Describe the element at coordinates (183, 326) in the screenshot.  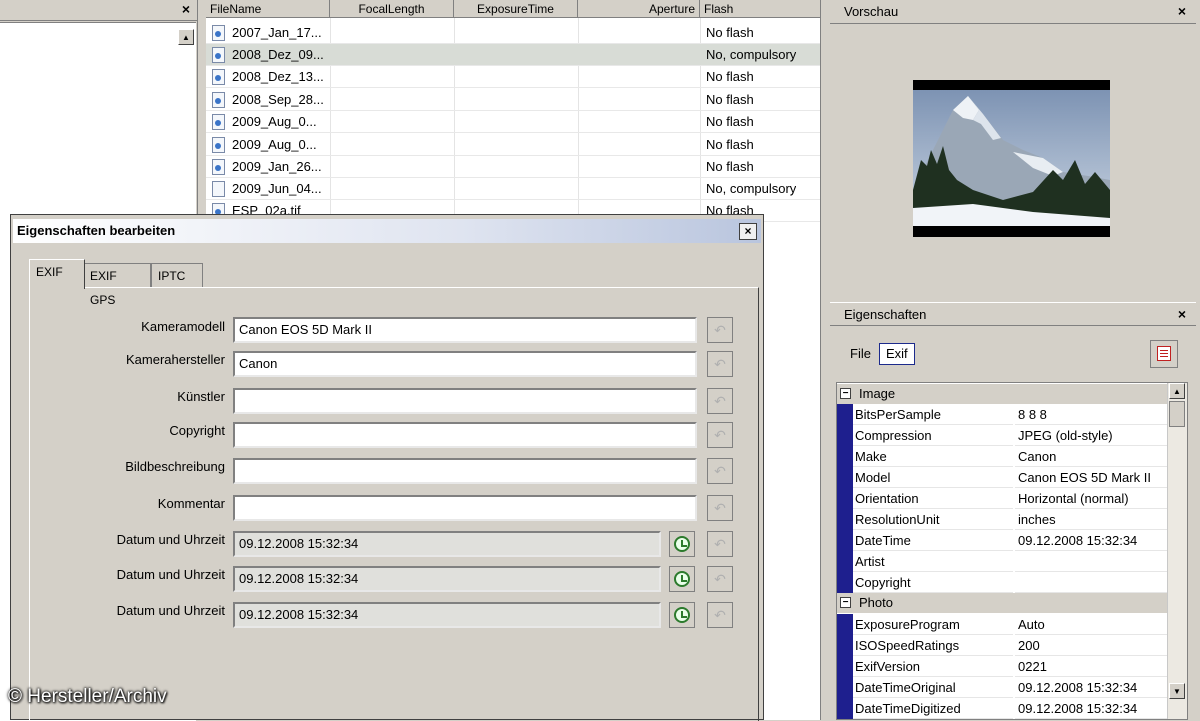
I see `label-kameramodell: Kameramodell` at that location.